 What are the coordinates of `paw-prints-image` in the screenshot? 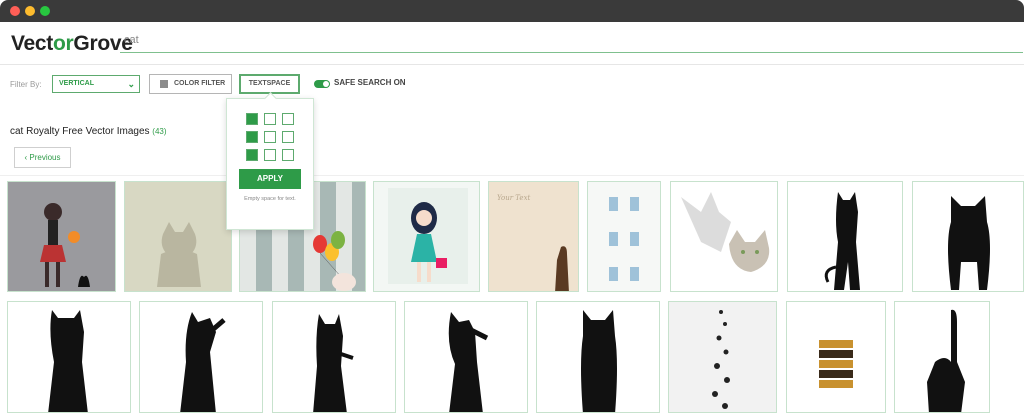 It's located at (721, 359).